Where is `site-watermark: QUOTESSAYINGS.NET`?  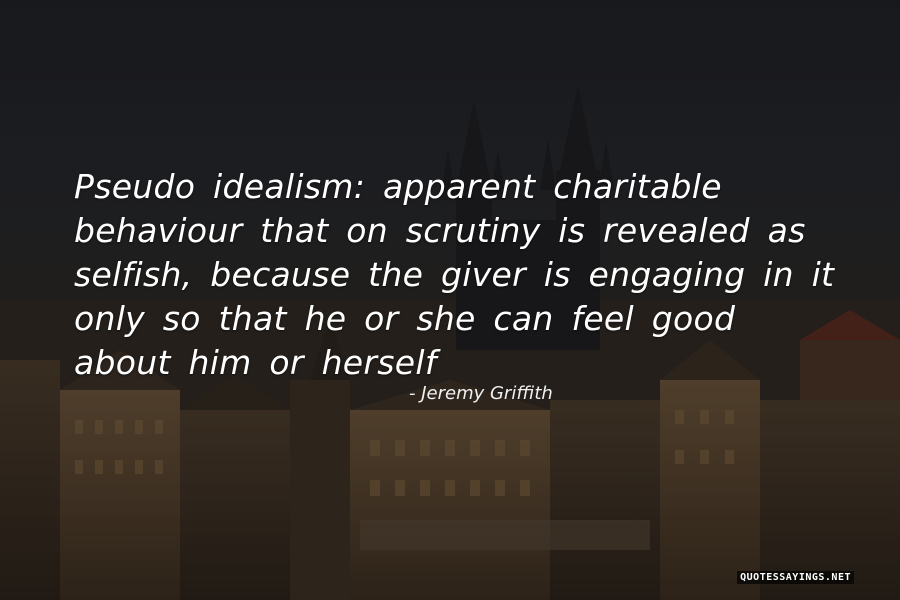
site-watermark: QUOTESSAYINGS.NET is located at coordinates (795, 577).